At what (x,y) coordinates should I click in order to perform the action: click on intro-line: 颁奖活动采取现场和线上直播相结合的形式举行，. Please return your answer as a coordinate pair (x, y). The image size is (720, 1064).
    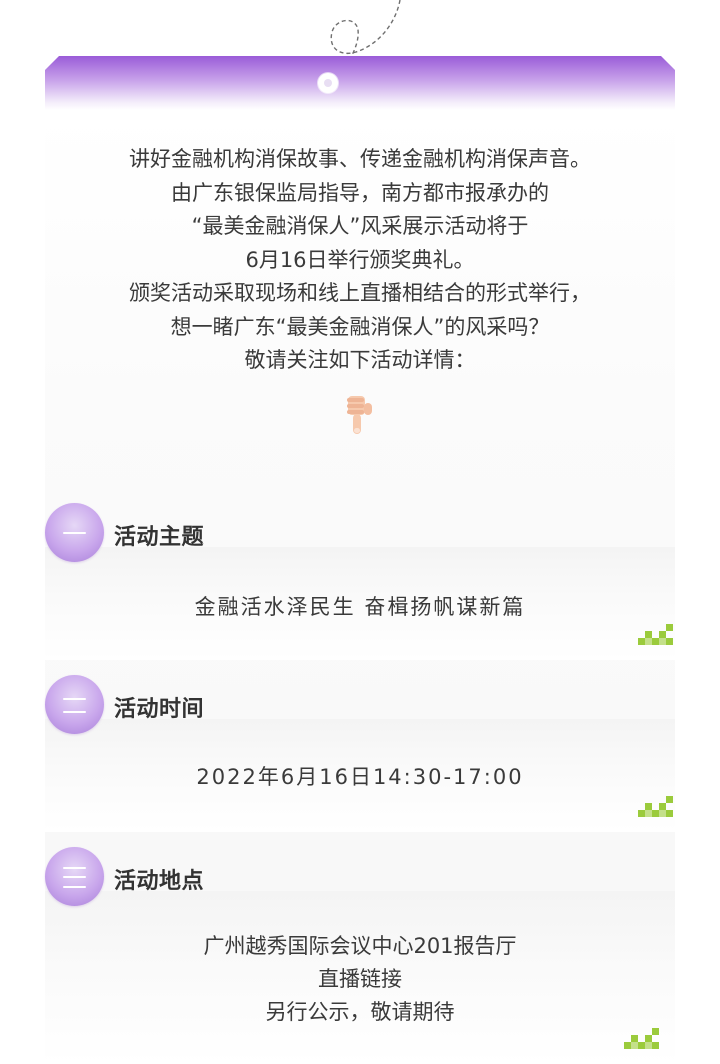
    Looking at the image, I should click on (360, 293).